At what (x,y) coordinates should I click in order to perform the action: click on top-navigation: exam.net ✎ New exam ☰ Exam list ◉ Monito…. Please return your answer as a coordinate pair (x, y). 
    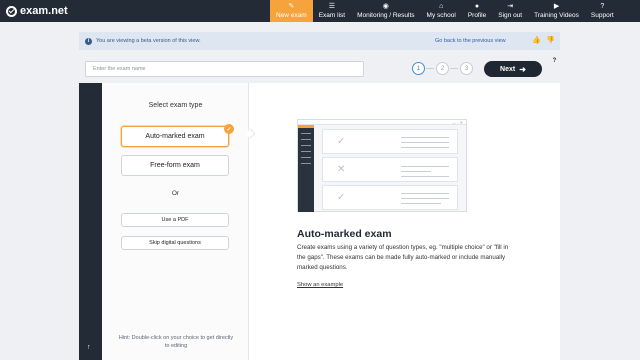
    Looking at the image, I should click on (320, 11).